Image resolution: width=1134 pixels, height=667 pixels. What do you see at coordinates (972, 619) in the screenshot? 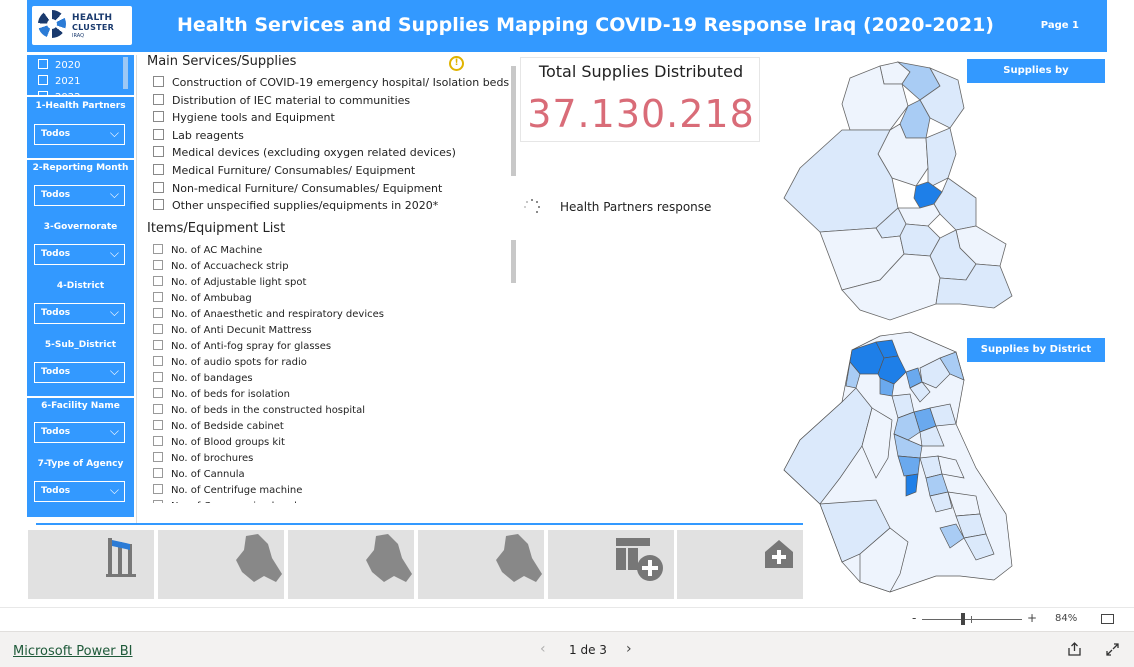
I see `zoom-slider-track` at bounding box center [972, 619].